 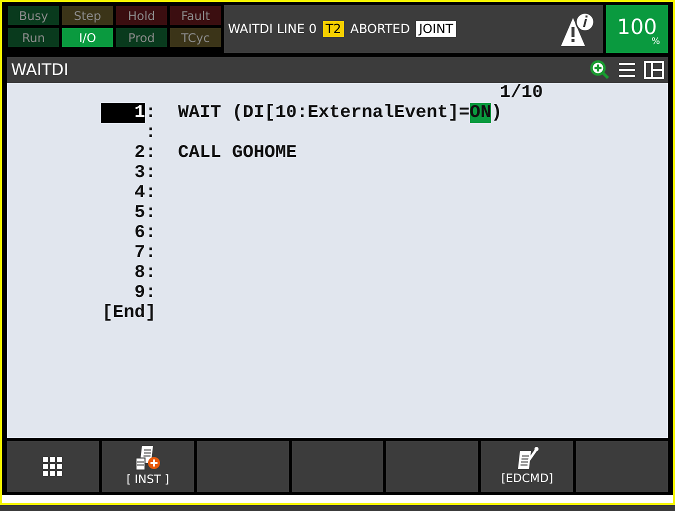 What do you see at coordinates (87, 15) in the screenshot?
I see `status-light: Step` at bounding box center [87, 15].